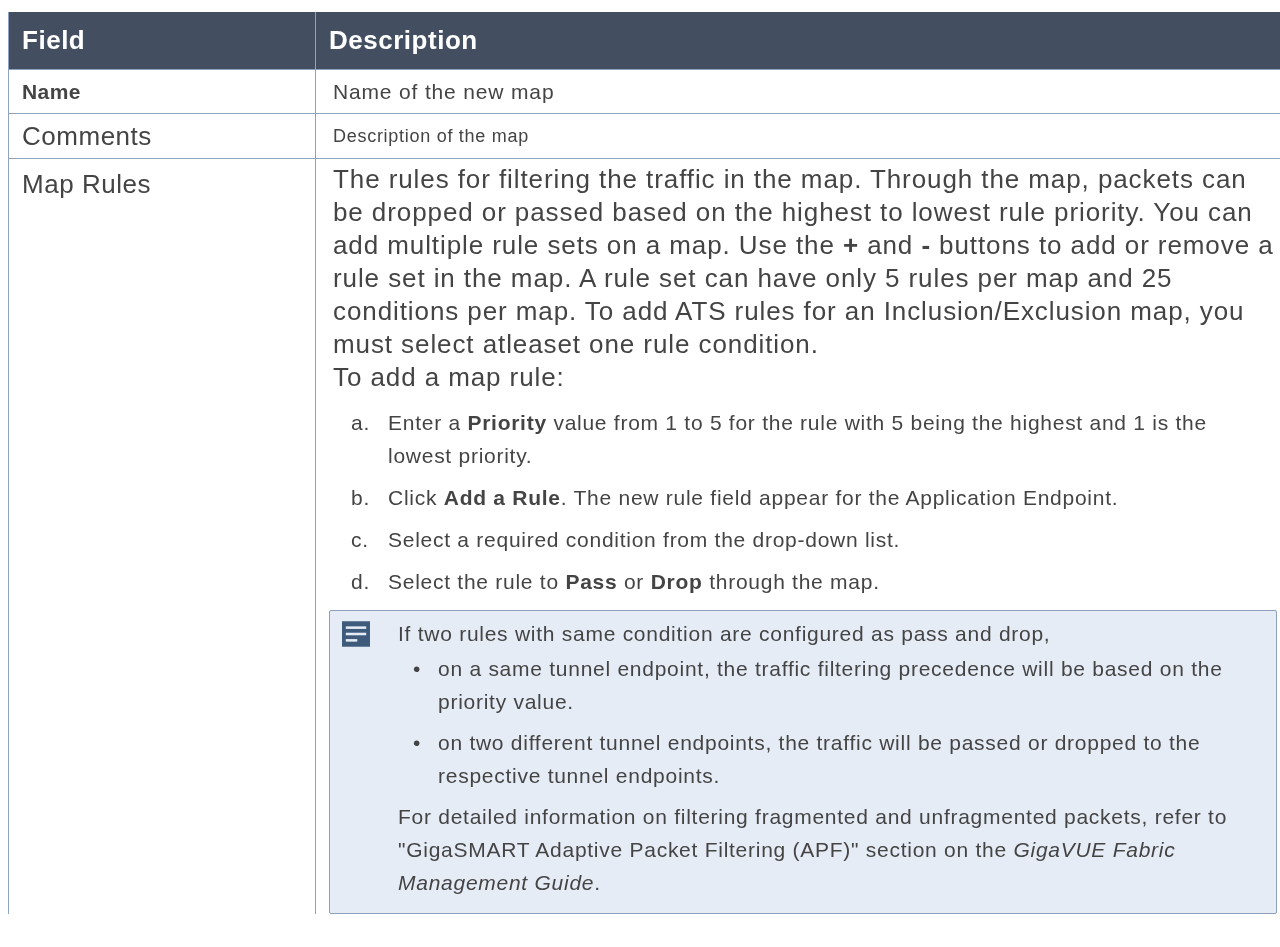 This screenshot has height=947, width=1280. Describe the element at coordinates (444, 91) in the screenshot. I see `description-text: Name of the new map` at that location.